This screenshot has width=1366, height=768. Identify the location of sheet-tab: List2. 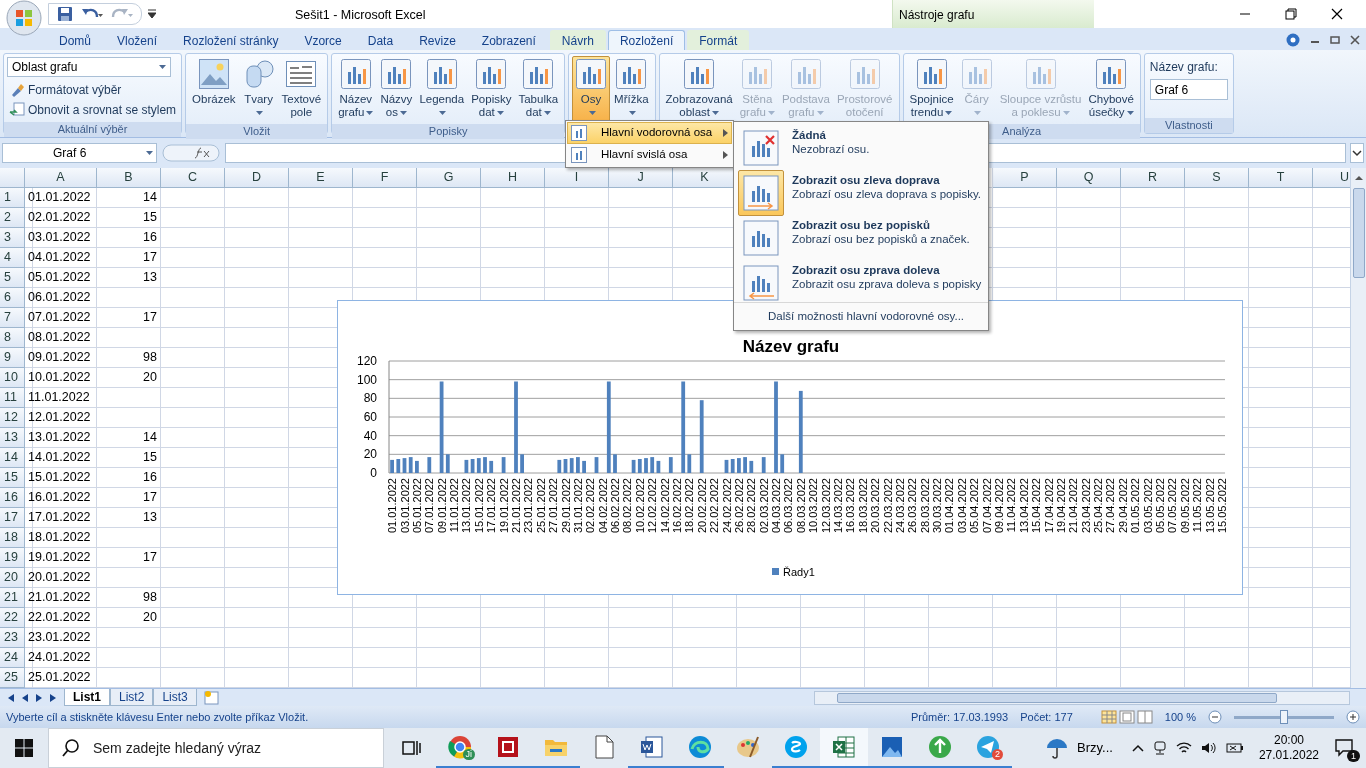
(132, 697).